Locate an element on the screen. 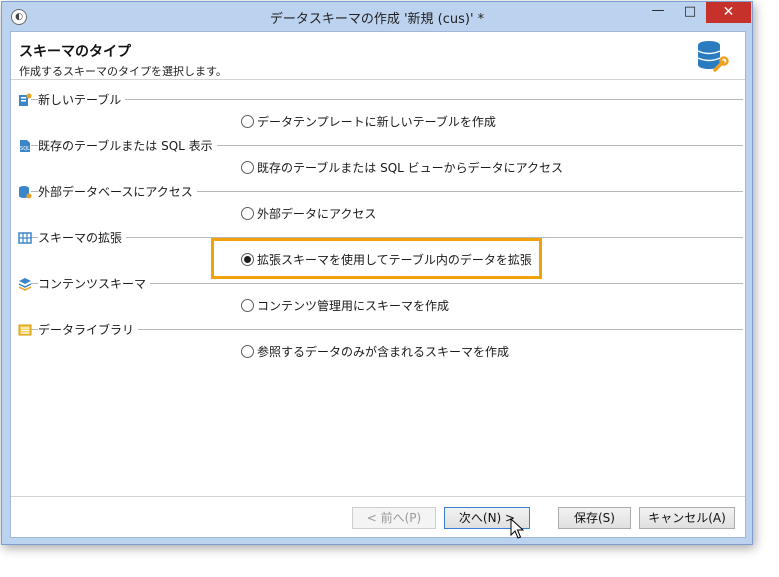  radio-new-table is located at coordinates (247, 121).